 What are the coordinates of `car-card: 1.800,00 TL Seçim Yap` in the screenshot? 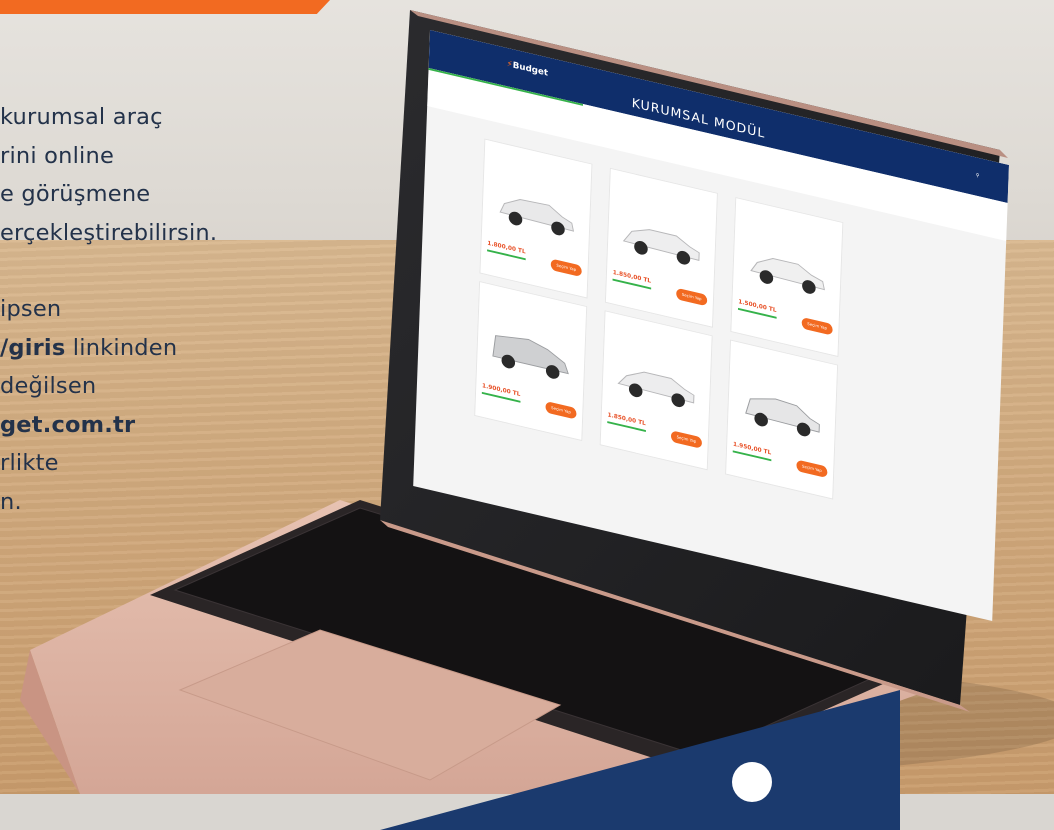 It's located at (536, 218).